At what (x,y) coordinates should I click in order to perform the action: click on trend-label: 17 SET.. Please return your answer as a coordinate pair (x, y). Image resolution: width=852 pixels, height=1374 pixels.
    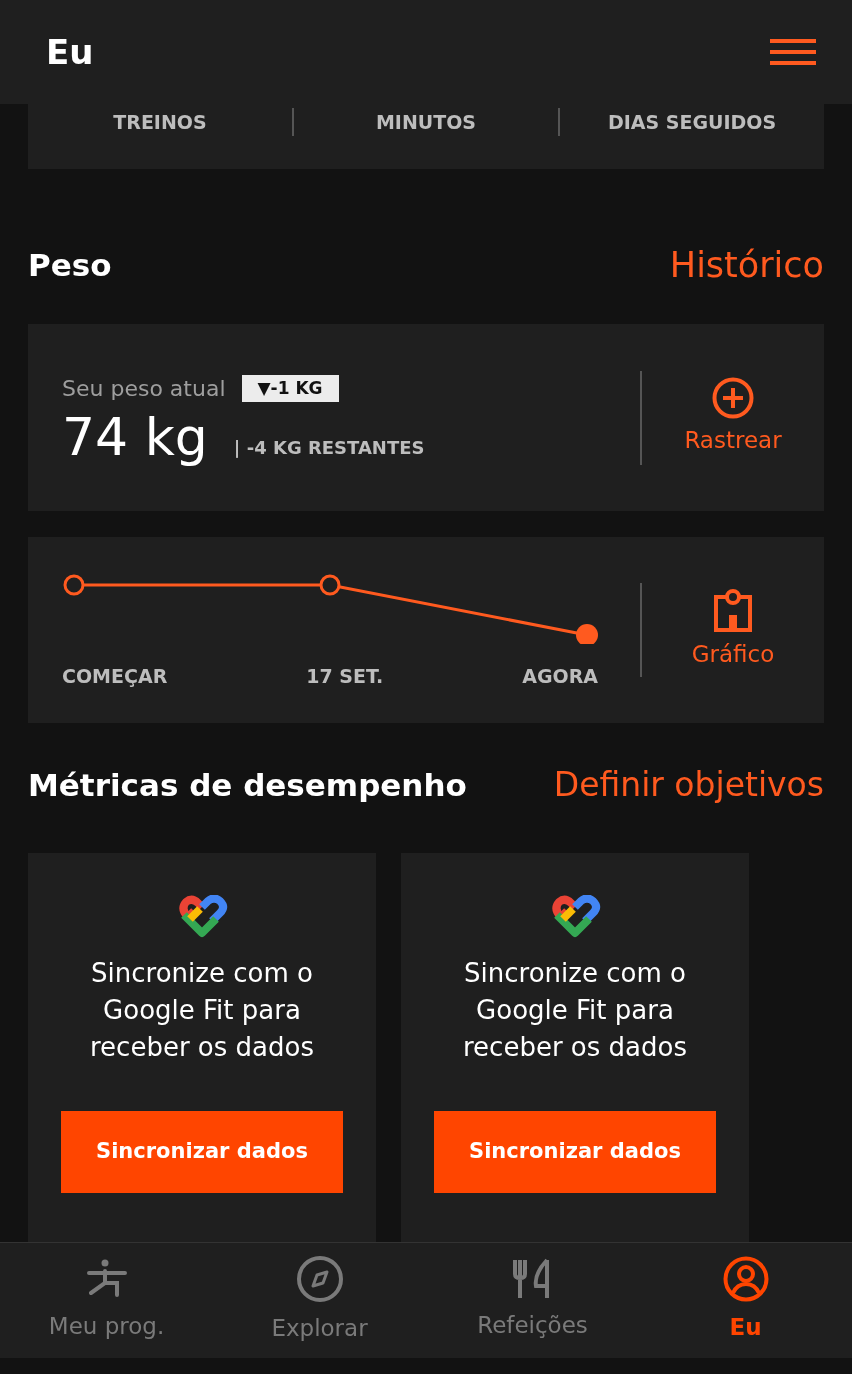
    Looking at the image, I should click on (345, 676).